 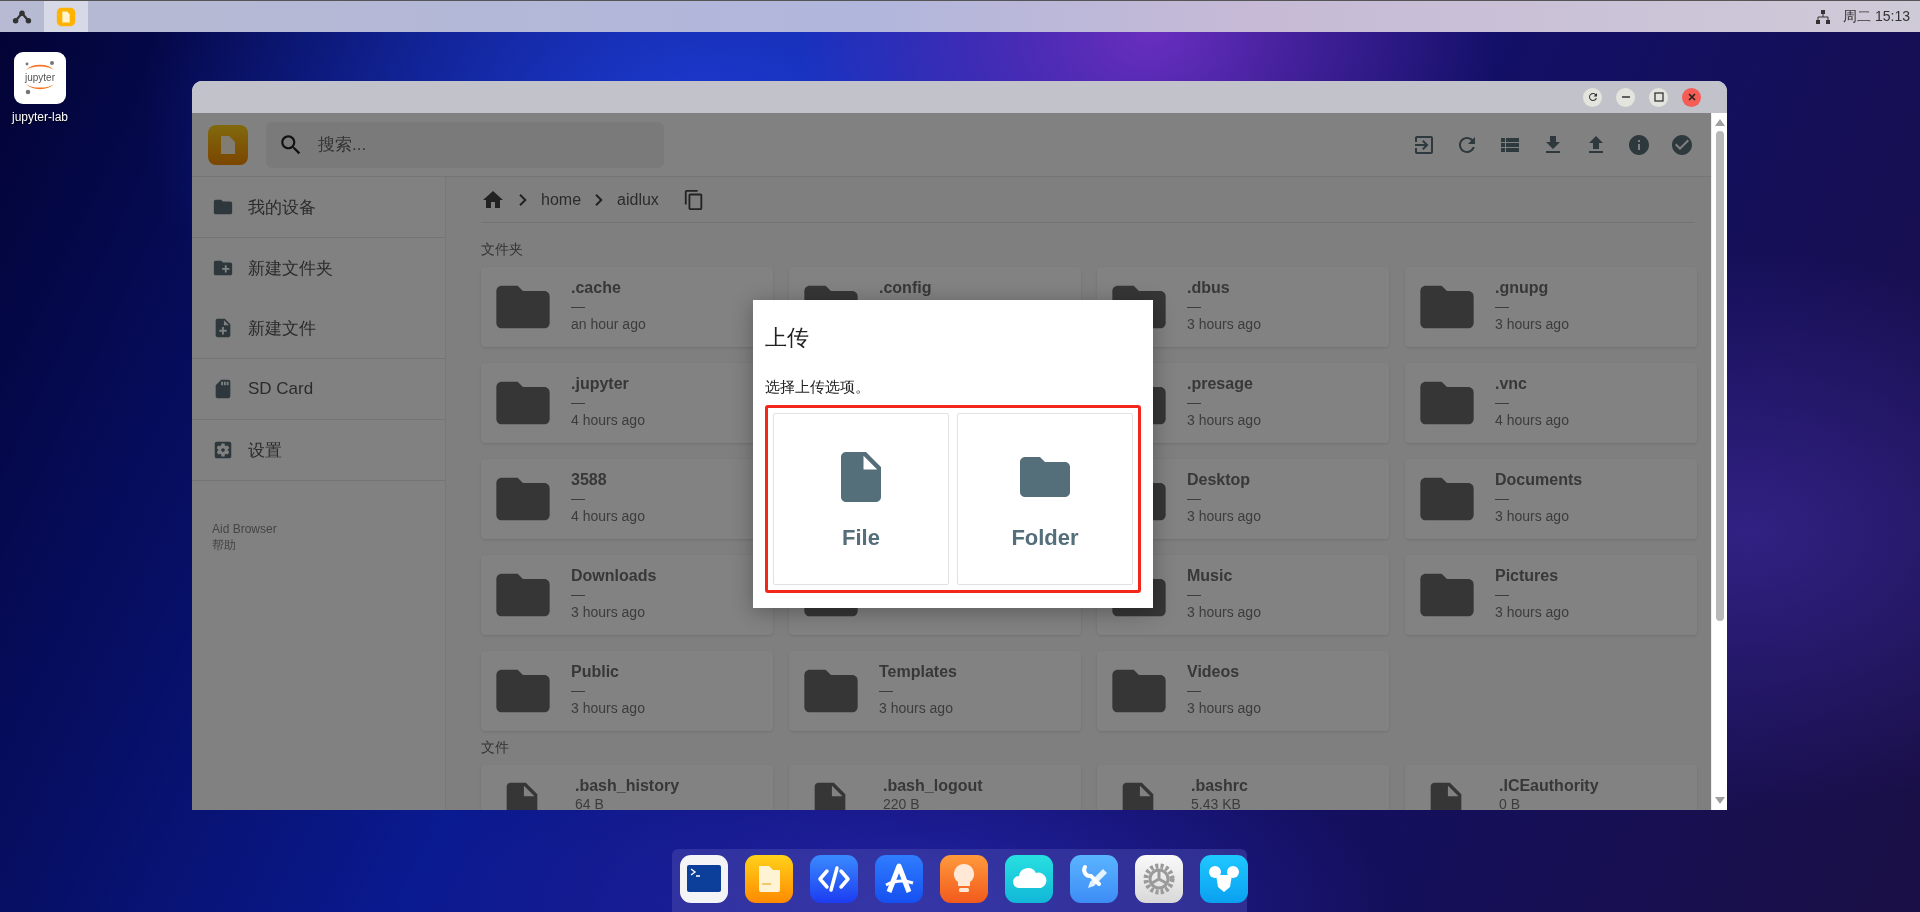 I want to click on item-size: 220 B, so click(x=902, y=803).